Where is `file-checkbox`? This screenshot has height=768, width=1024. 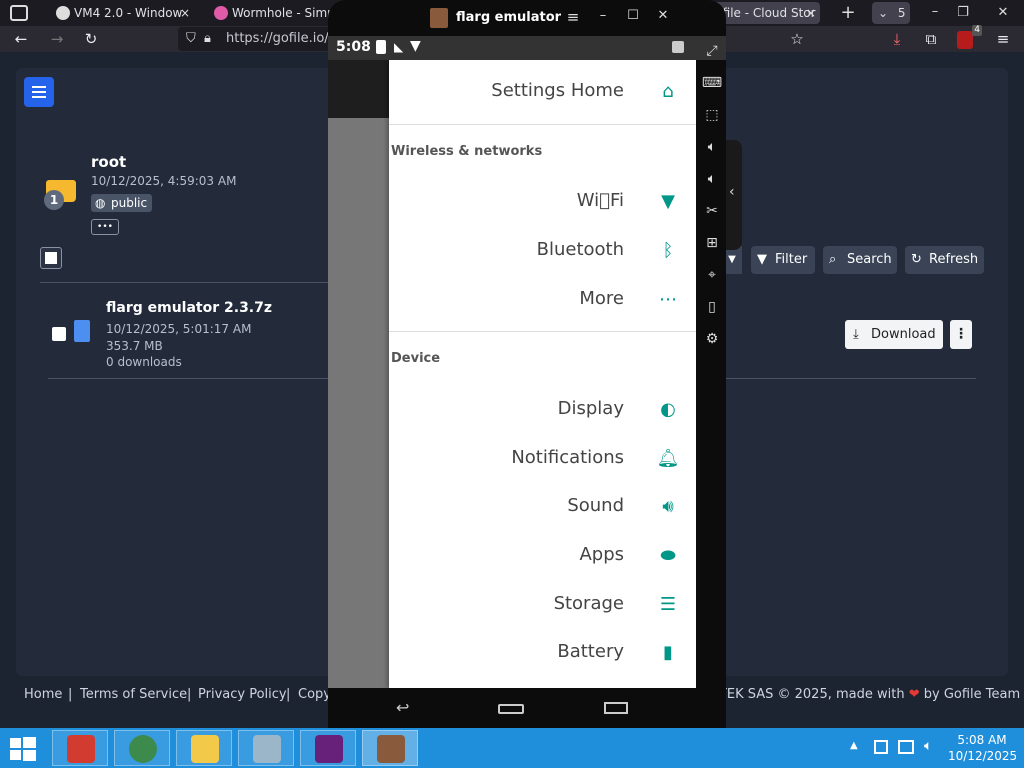
file-checkbox is located at coordinates (59, 334).